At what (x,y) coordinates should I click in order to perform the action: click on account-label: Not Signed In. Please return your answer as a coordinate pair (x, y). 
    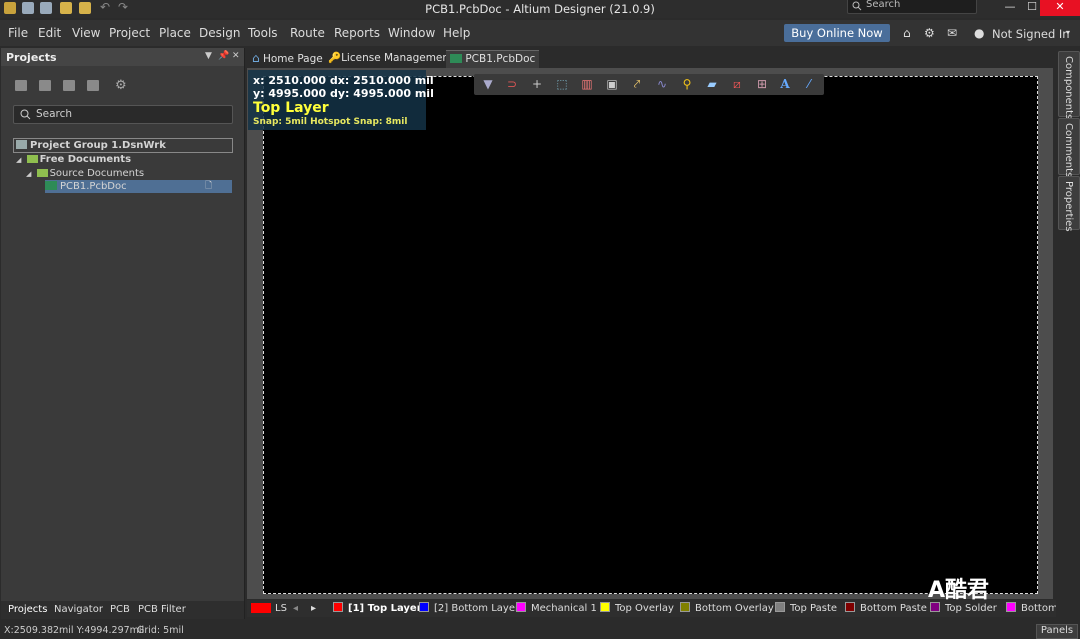
    Looking at the image, I should click on (1031, 34).